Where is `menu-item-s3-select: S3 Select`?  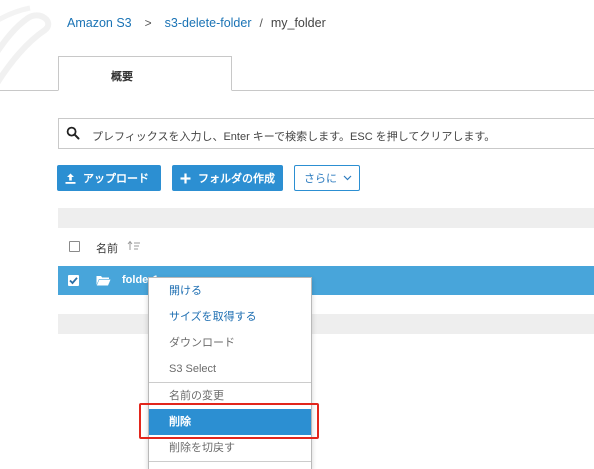 menu-item-s3-select: S3 Select is located at coordinates (230, 369).